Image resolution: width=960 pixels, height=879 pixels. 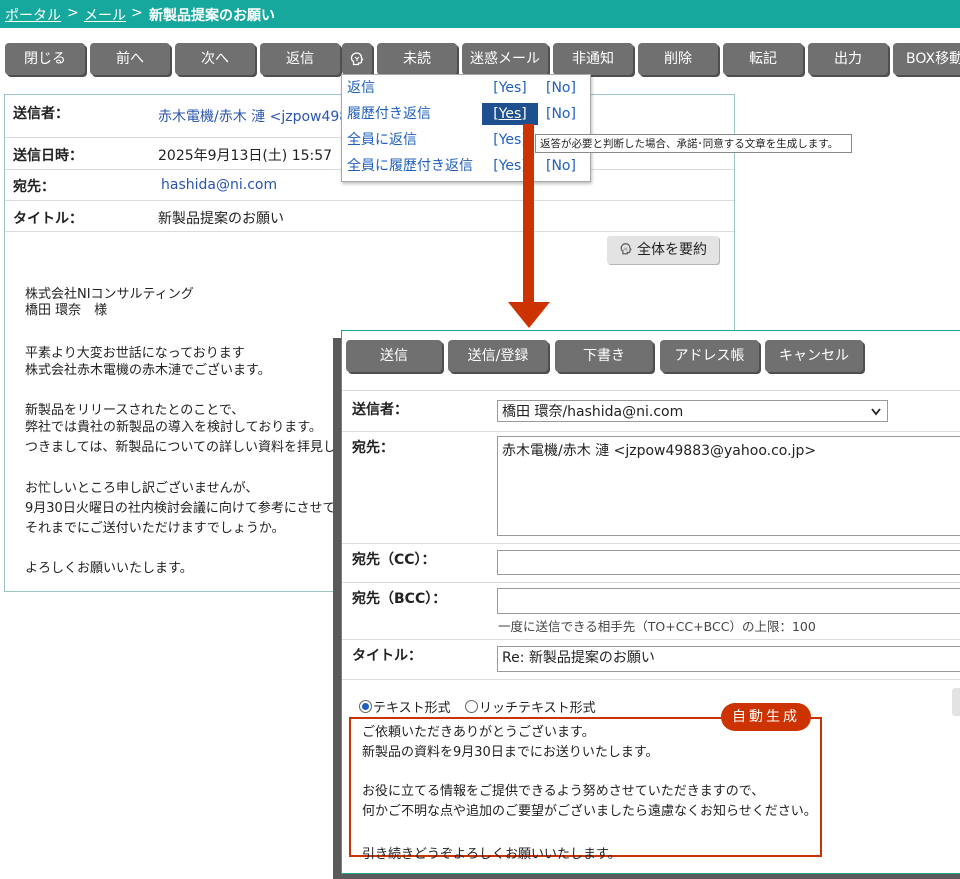 What do you see at coordinates (814, 356) in the screenshot?
I see `cancel-button: キャンセル` at bounding box center [814, 356].